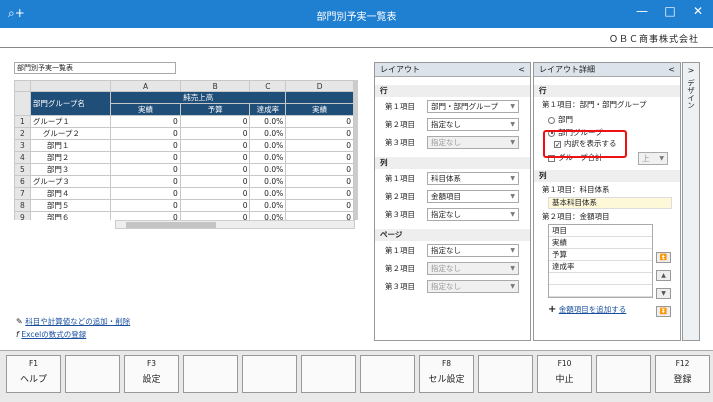 This screenshot has width=713, height=402. I want to click on group-name-cell: 部門２, so click(70, 157).